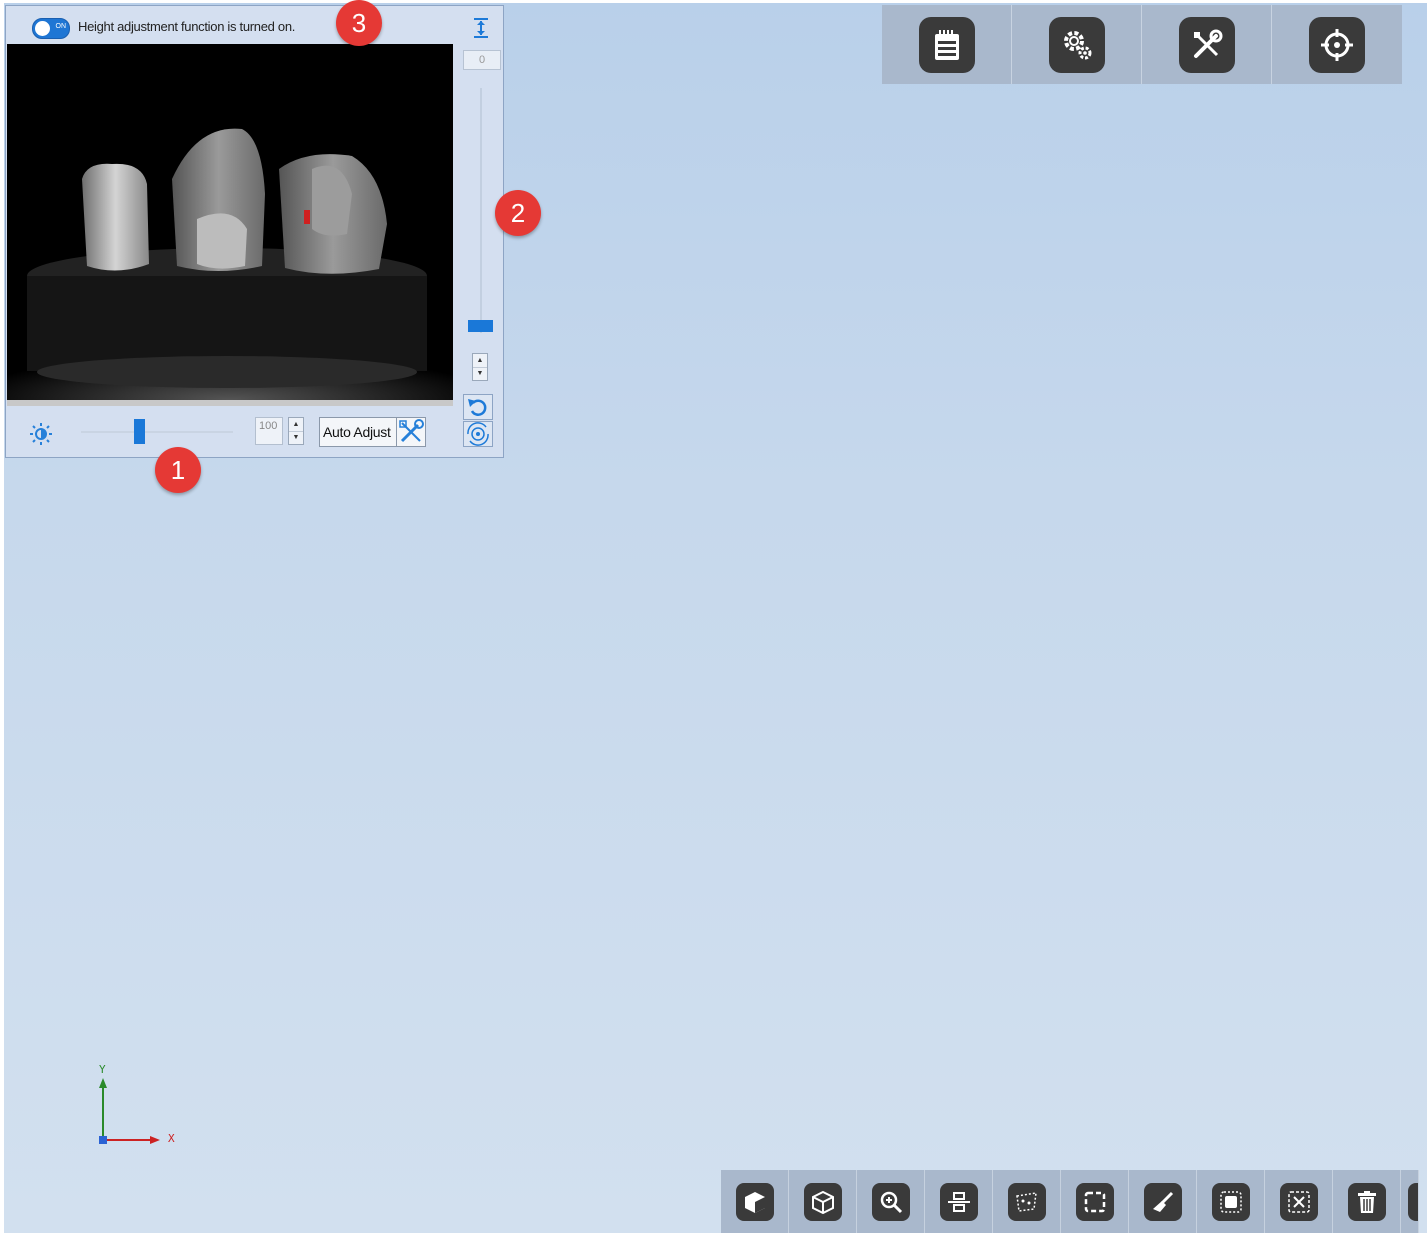  I want to click on more-tools-button, so click(1410, 1201).